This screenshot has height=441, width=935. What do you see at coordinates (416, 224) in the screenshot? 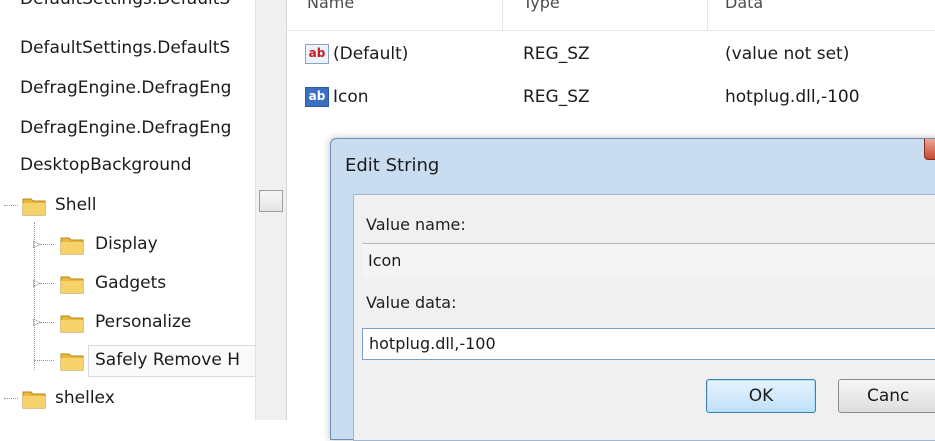
I see `value-name-label: Value name:` at bounding box center [416, 224].